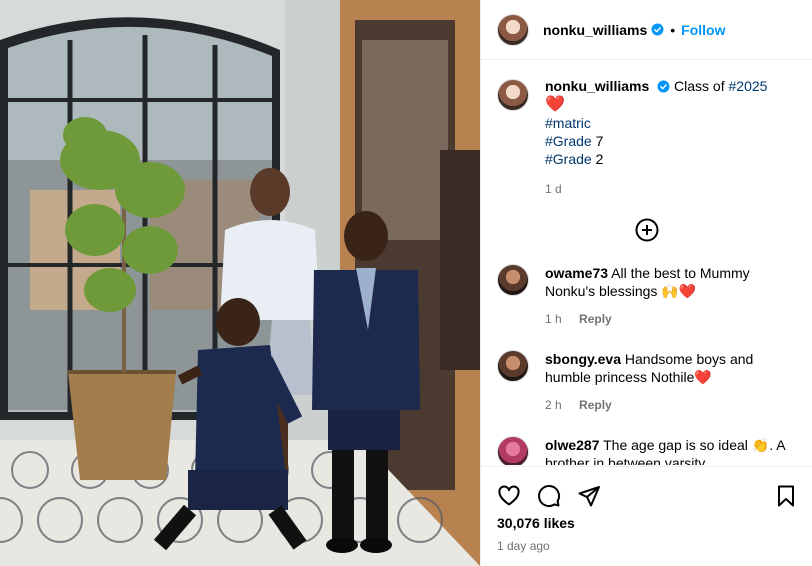  What do you see at coordinates (595, 30) in the screenshot?
I see `author-username: nonku_williams` at bounding box center [595, 30].